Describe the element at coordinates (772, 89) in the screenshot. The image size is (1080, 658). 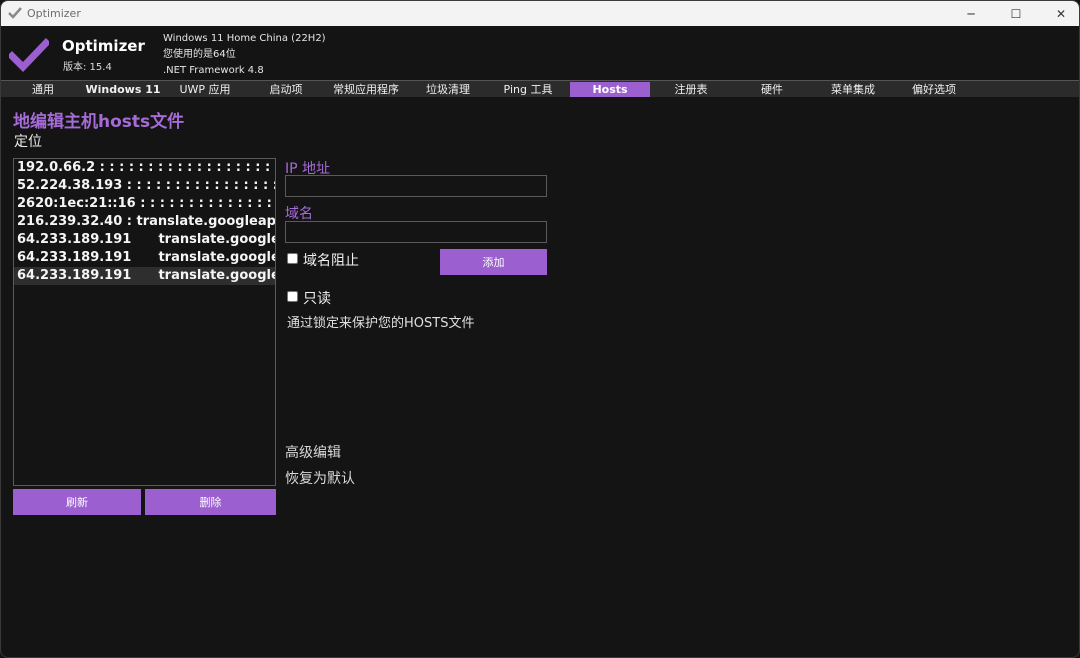
I see `tab-hardware: 硬件` at that location.